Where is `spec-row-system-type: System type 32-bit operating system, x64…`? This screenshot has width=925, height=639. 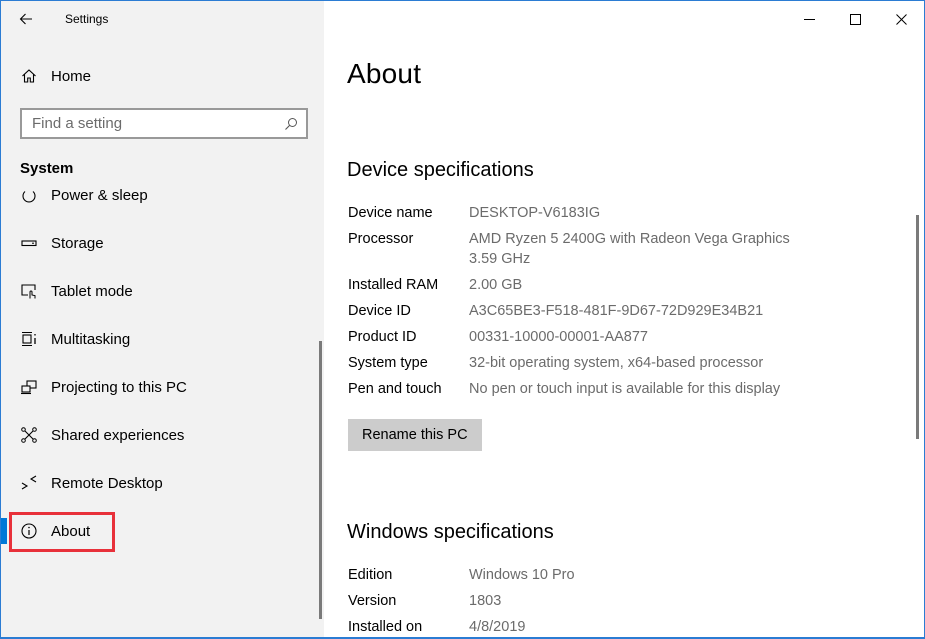
spec-row-system-type: System type 32-bit operating system, x64… is located at coordinates (588, 363).